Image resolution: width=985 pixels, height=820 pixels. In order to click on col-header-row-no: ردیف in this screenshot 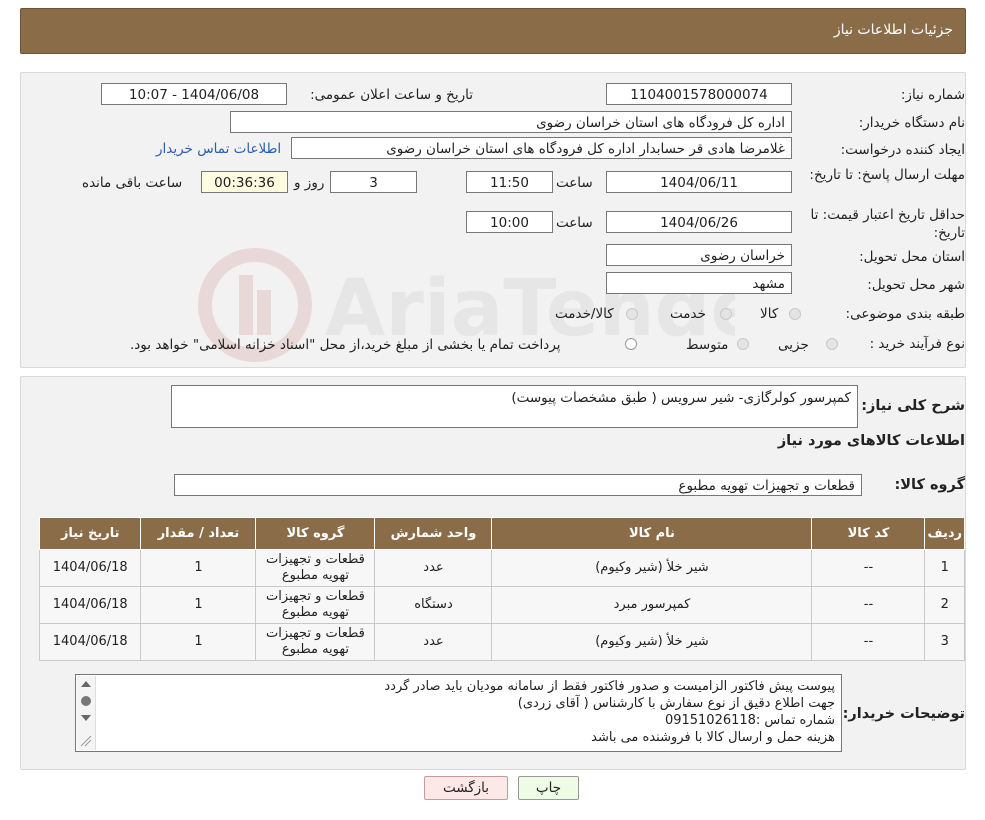, I will do `click(944, 533)`.